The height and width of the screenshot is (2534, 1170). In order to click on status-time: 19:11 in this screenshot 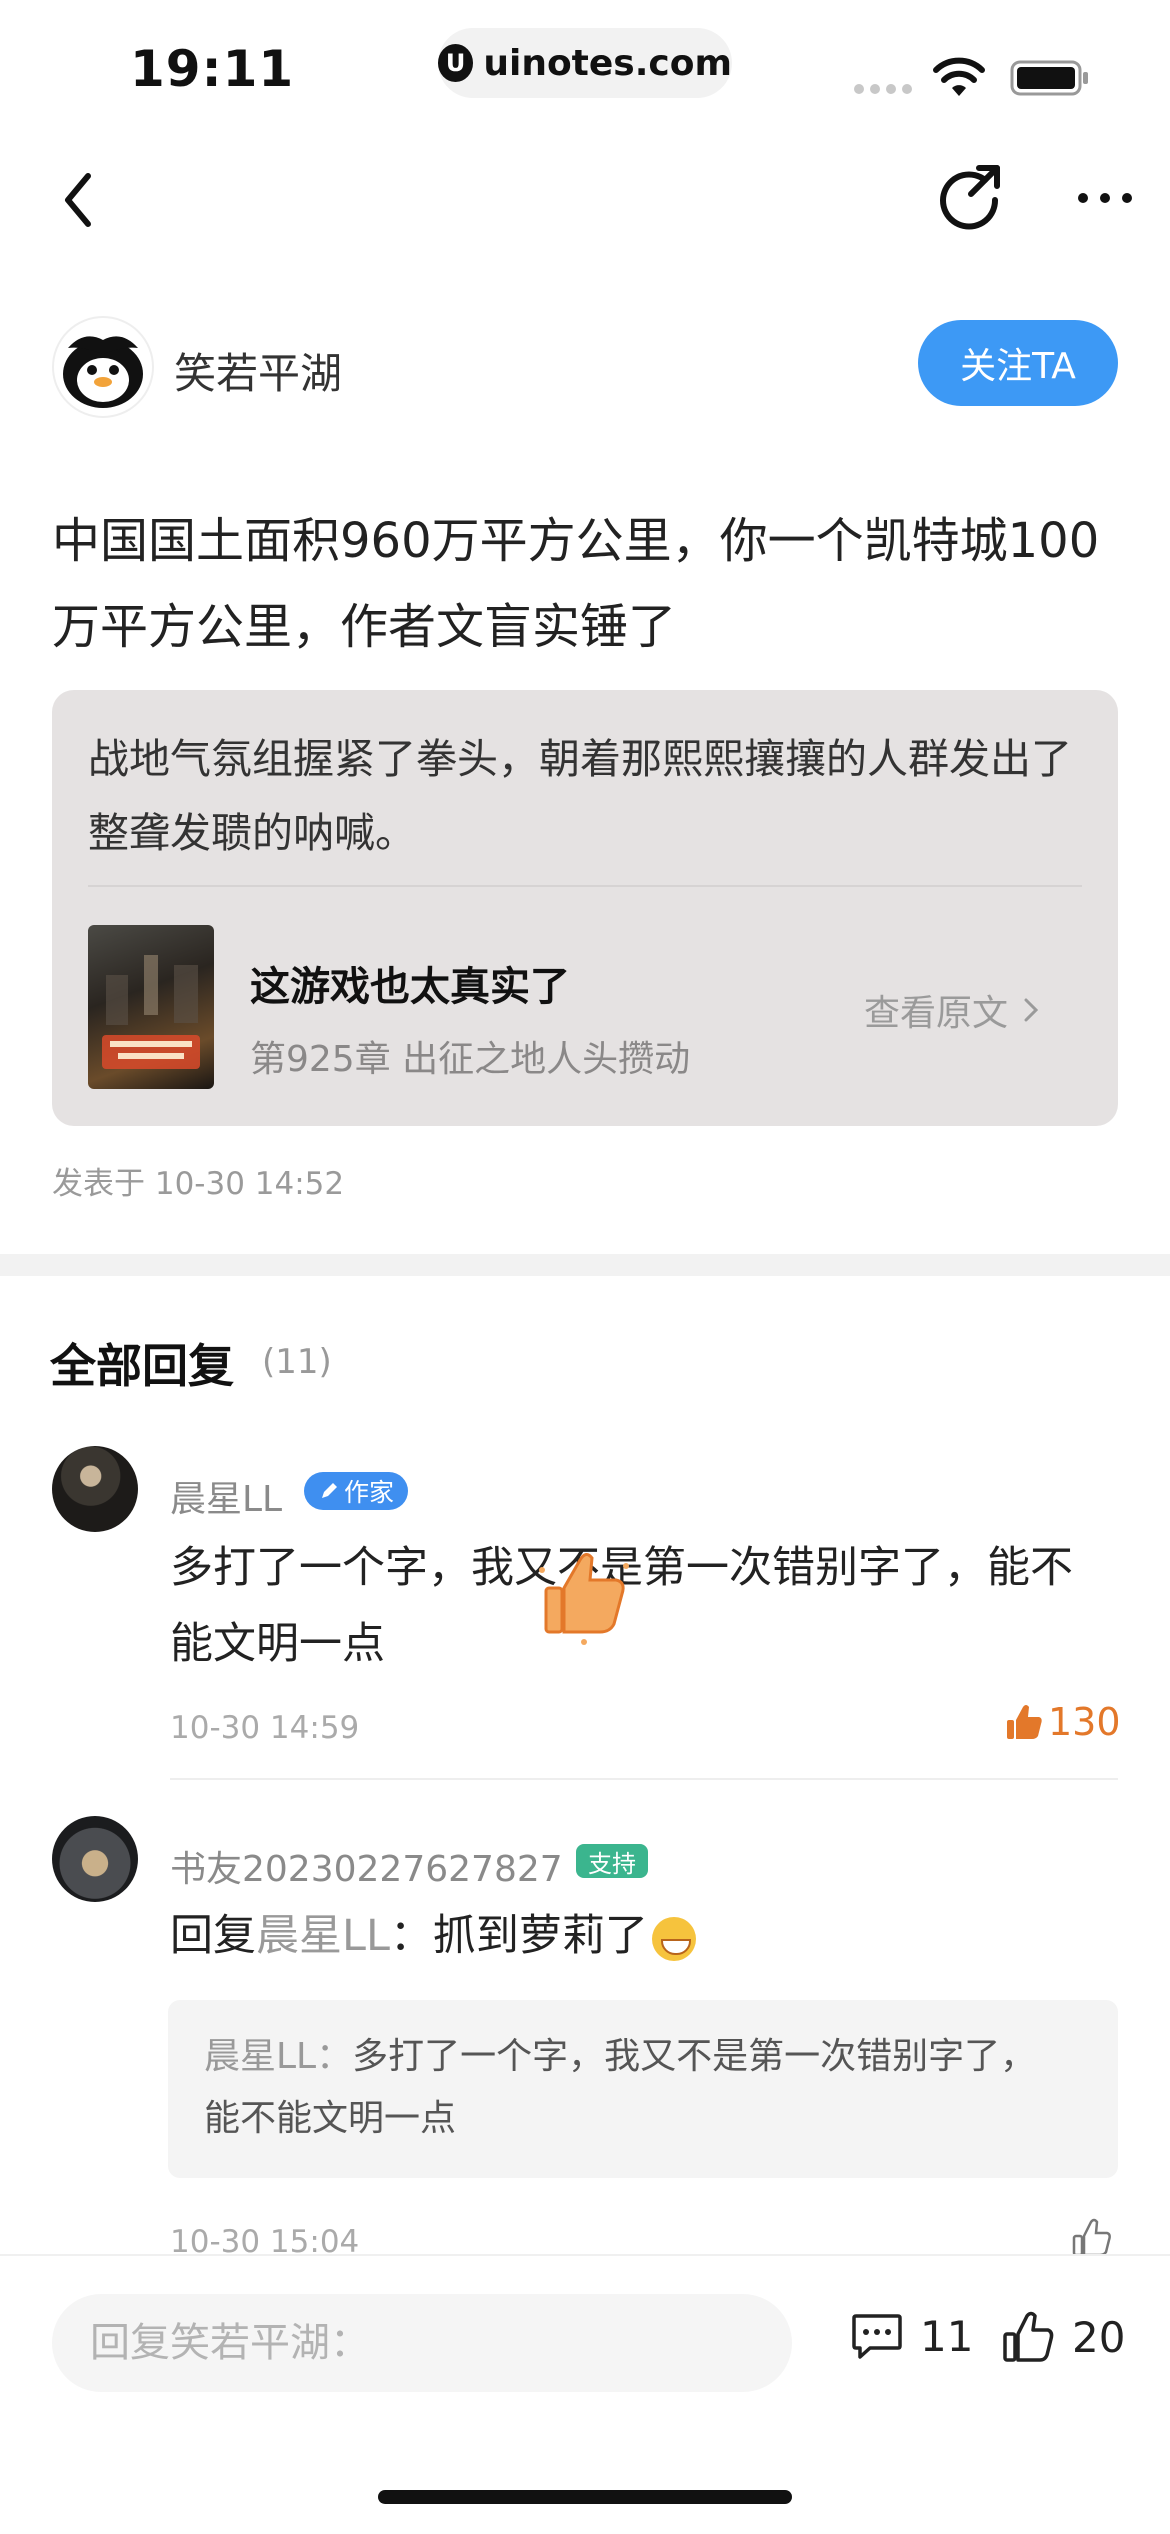, I will do `click(212, 69)`.